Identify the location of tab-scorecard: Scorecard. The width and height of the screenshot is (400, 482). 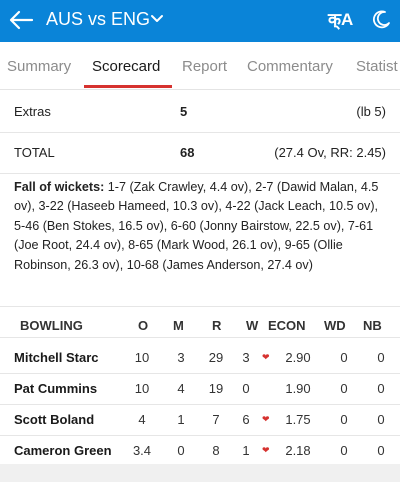
(126, 67).